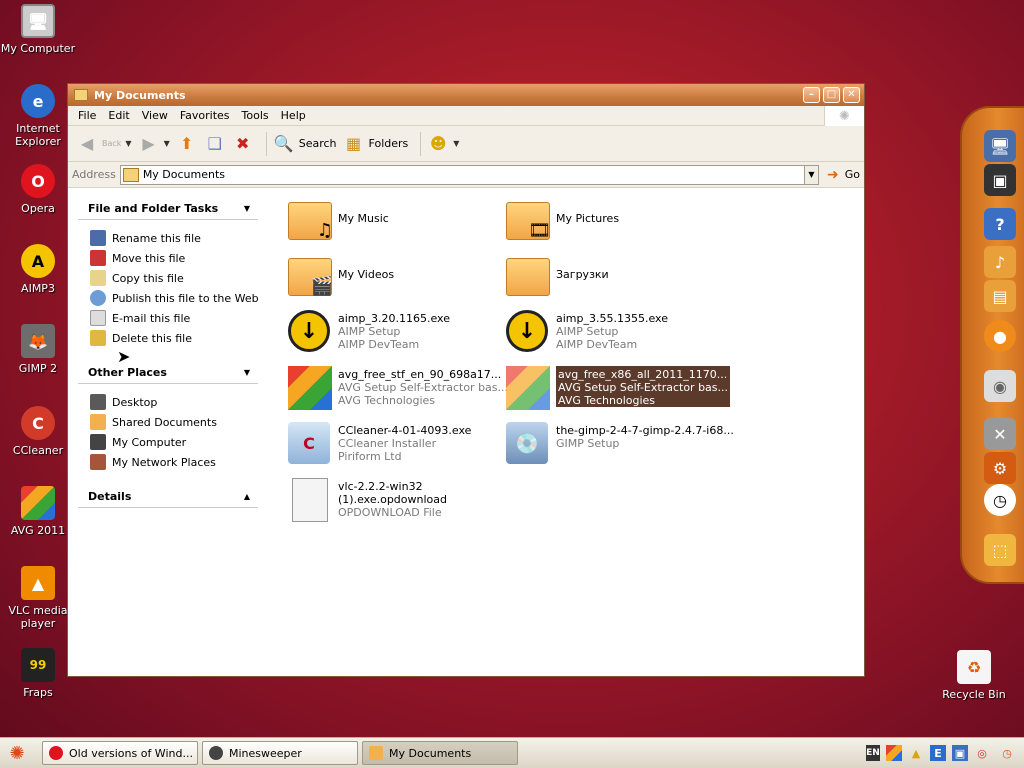  Describe the element at coordinates (177, 258) in the screenshot. I see `task-move: Move this file` at that location.